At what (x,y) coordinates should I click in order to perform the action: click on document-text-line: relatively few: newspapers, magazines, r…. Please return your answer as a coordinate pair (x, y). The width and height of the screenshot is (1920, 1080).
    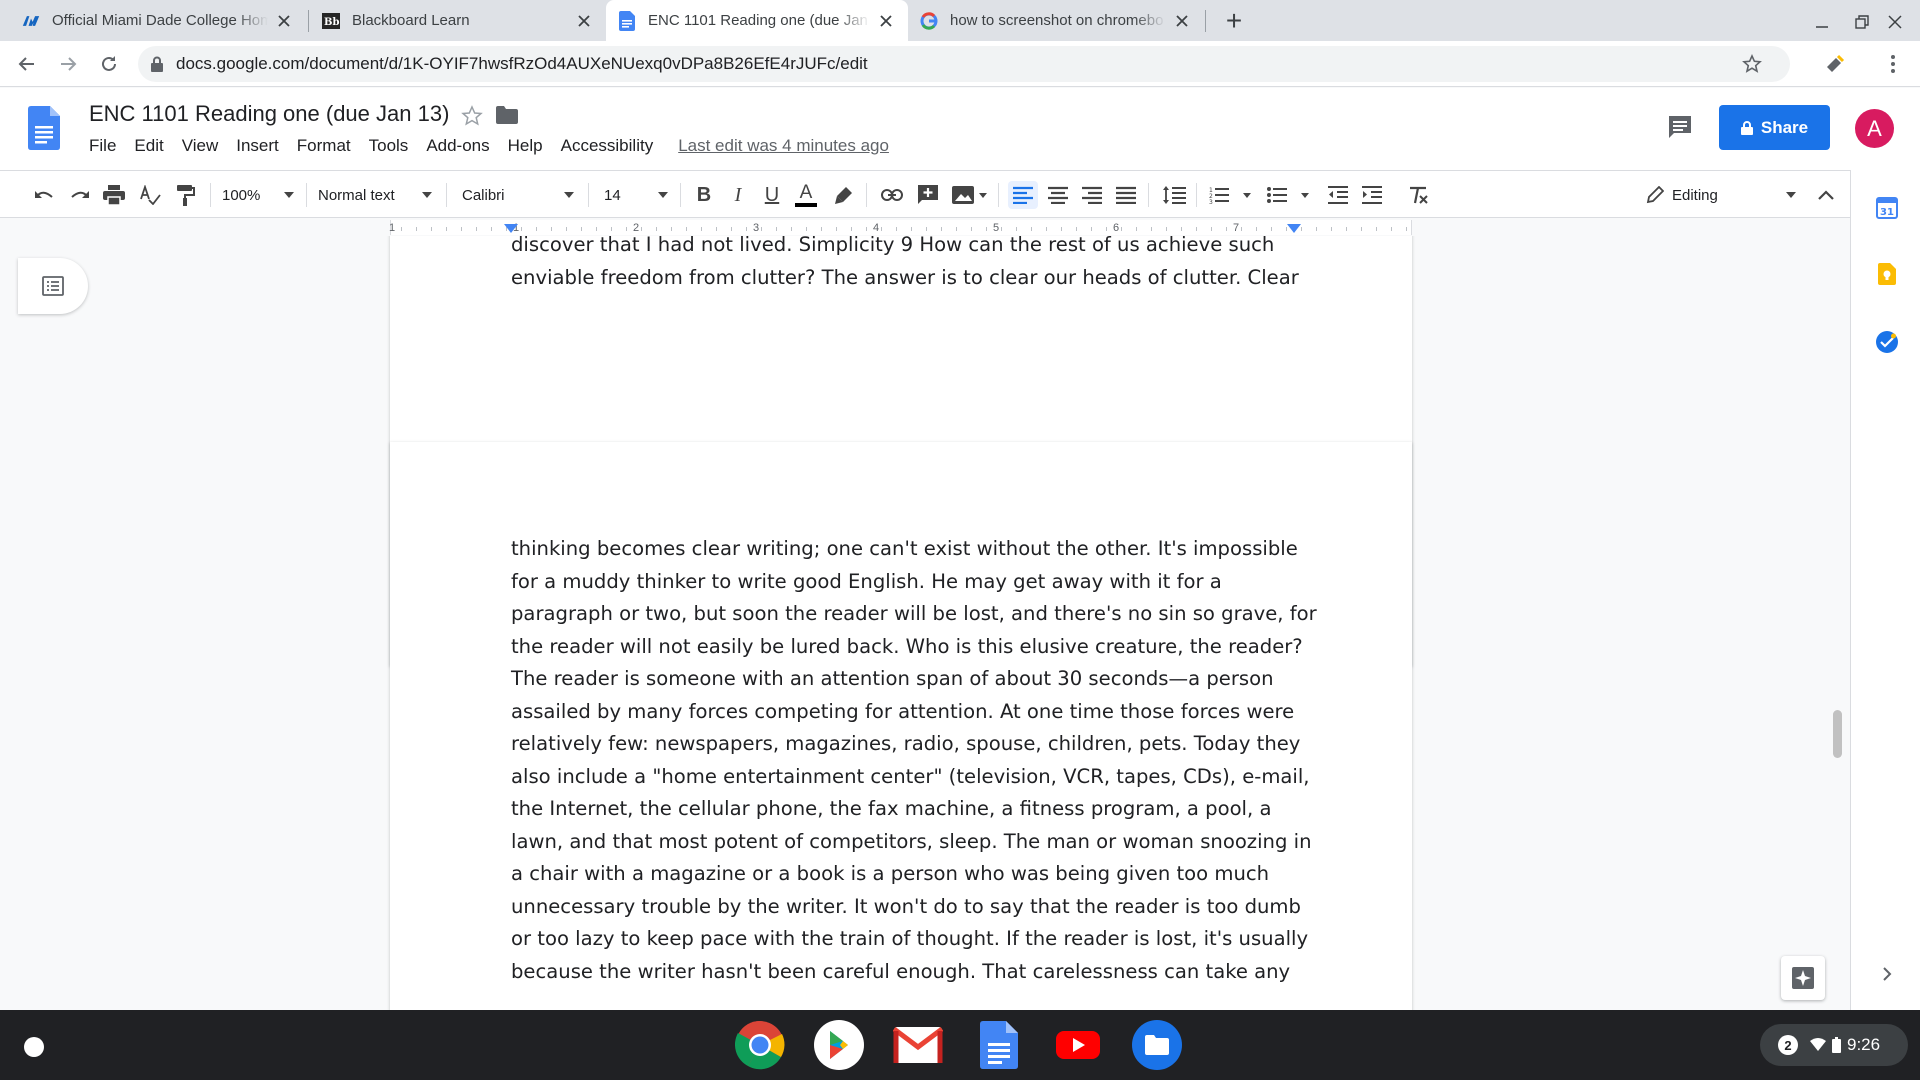
    Looking at the image, I should click on (905, 744).